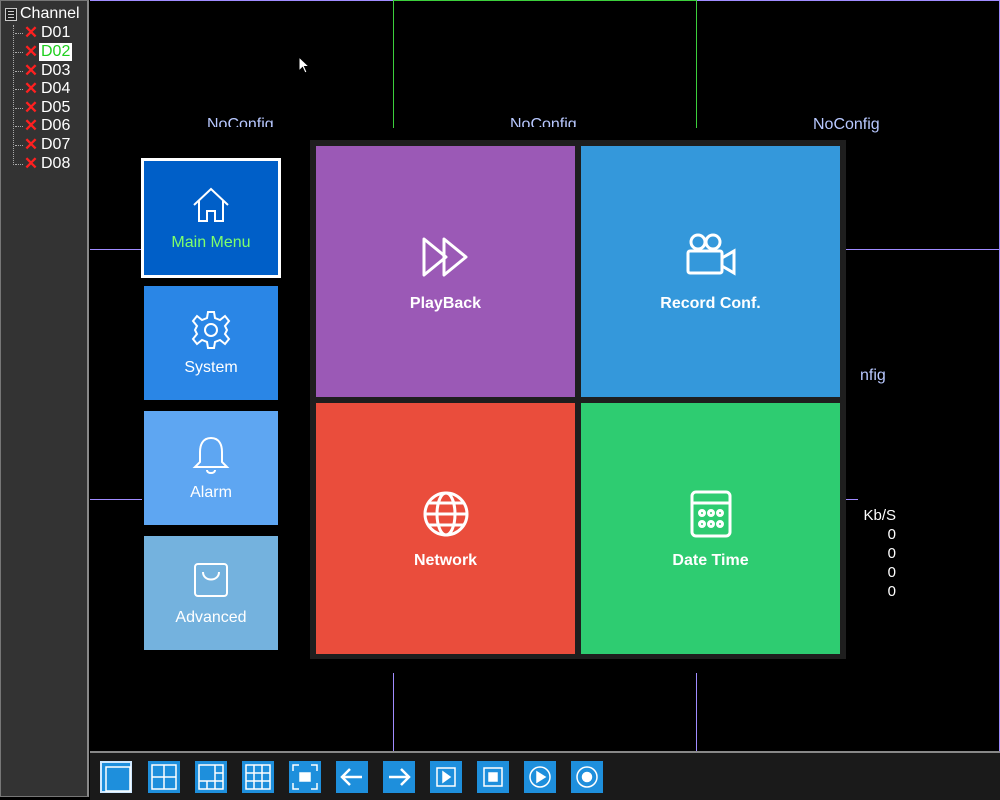 This screenshot has height=800, width=1000. Describe the element at coordinates (696, 712) in the screenshot. I see `grid-line-v2-bottom` at that location.